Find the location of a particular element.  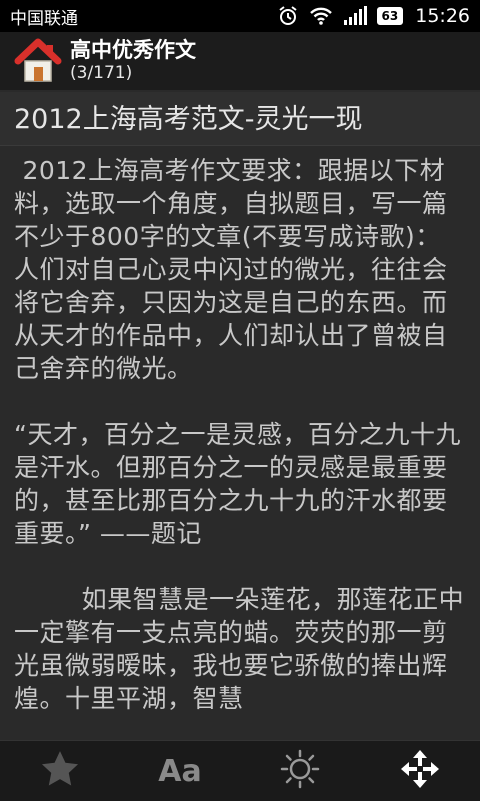

article-position: (3/171) is located at coordinates (101, 73).